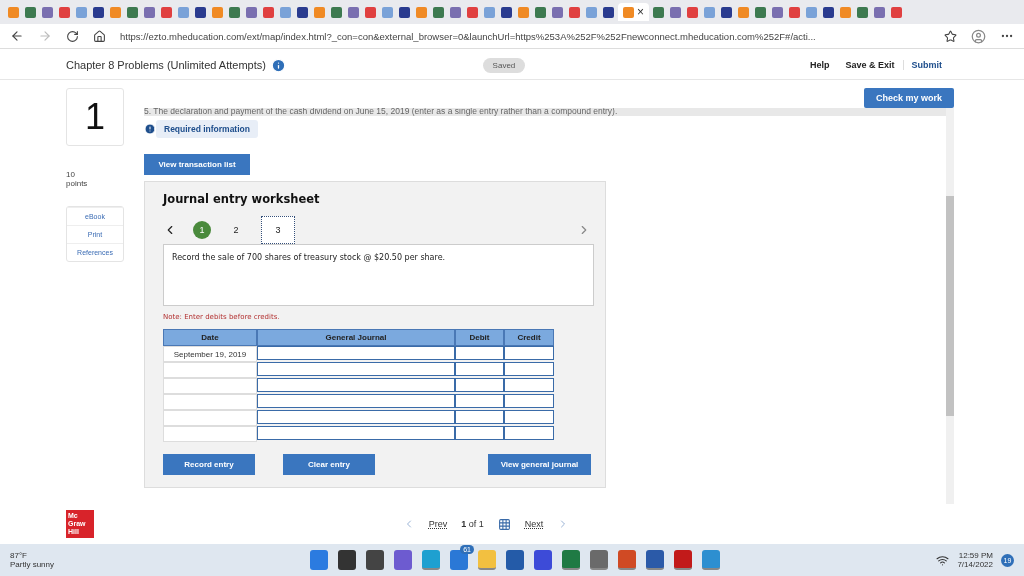  I want to click on forward-icon, so click(45, 36).